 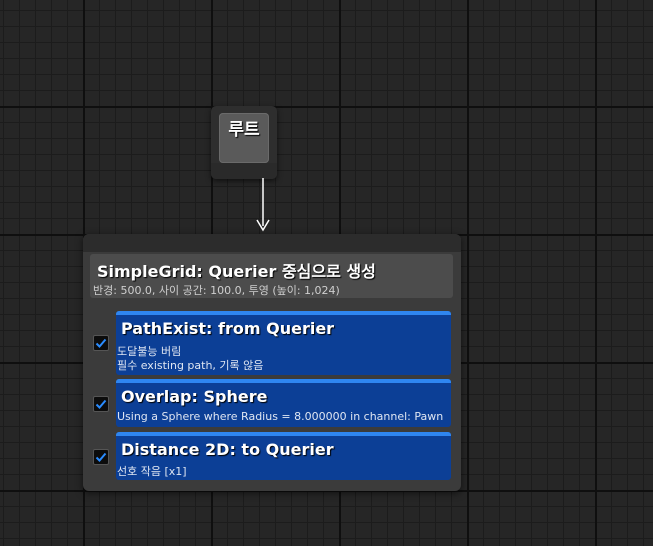 What do you see at coordinates (272, 243) in the screenshot?
I see `composite-input-pin` at bounding box center [272, 243].